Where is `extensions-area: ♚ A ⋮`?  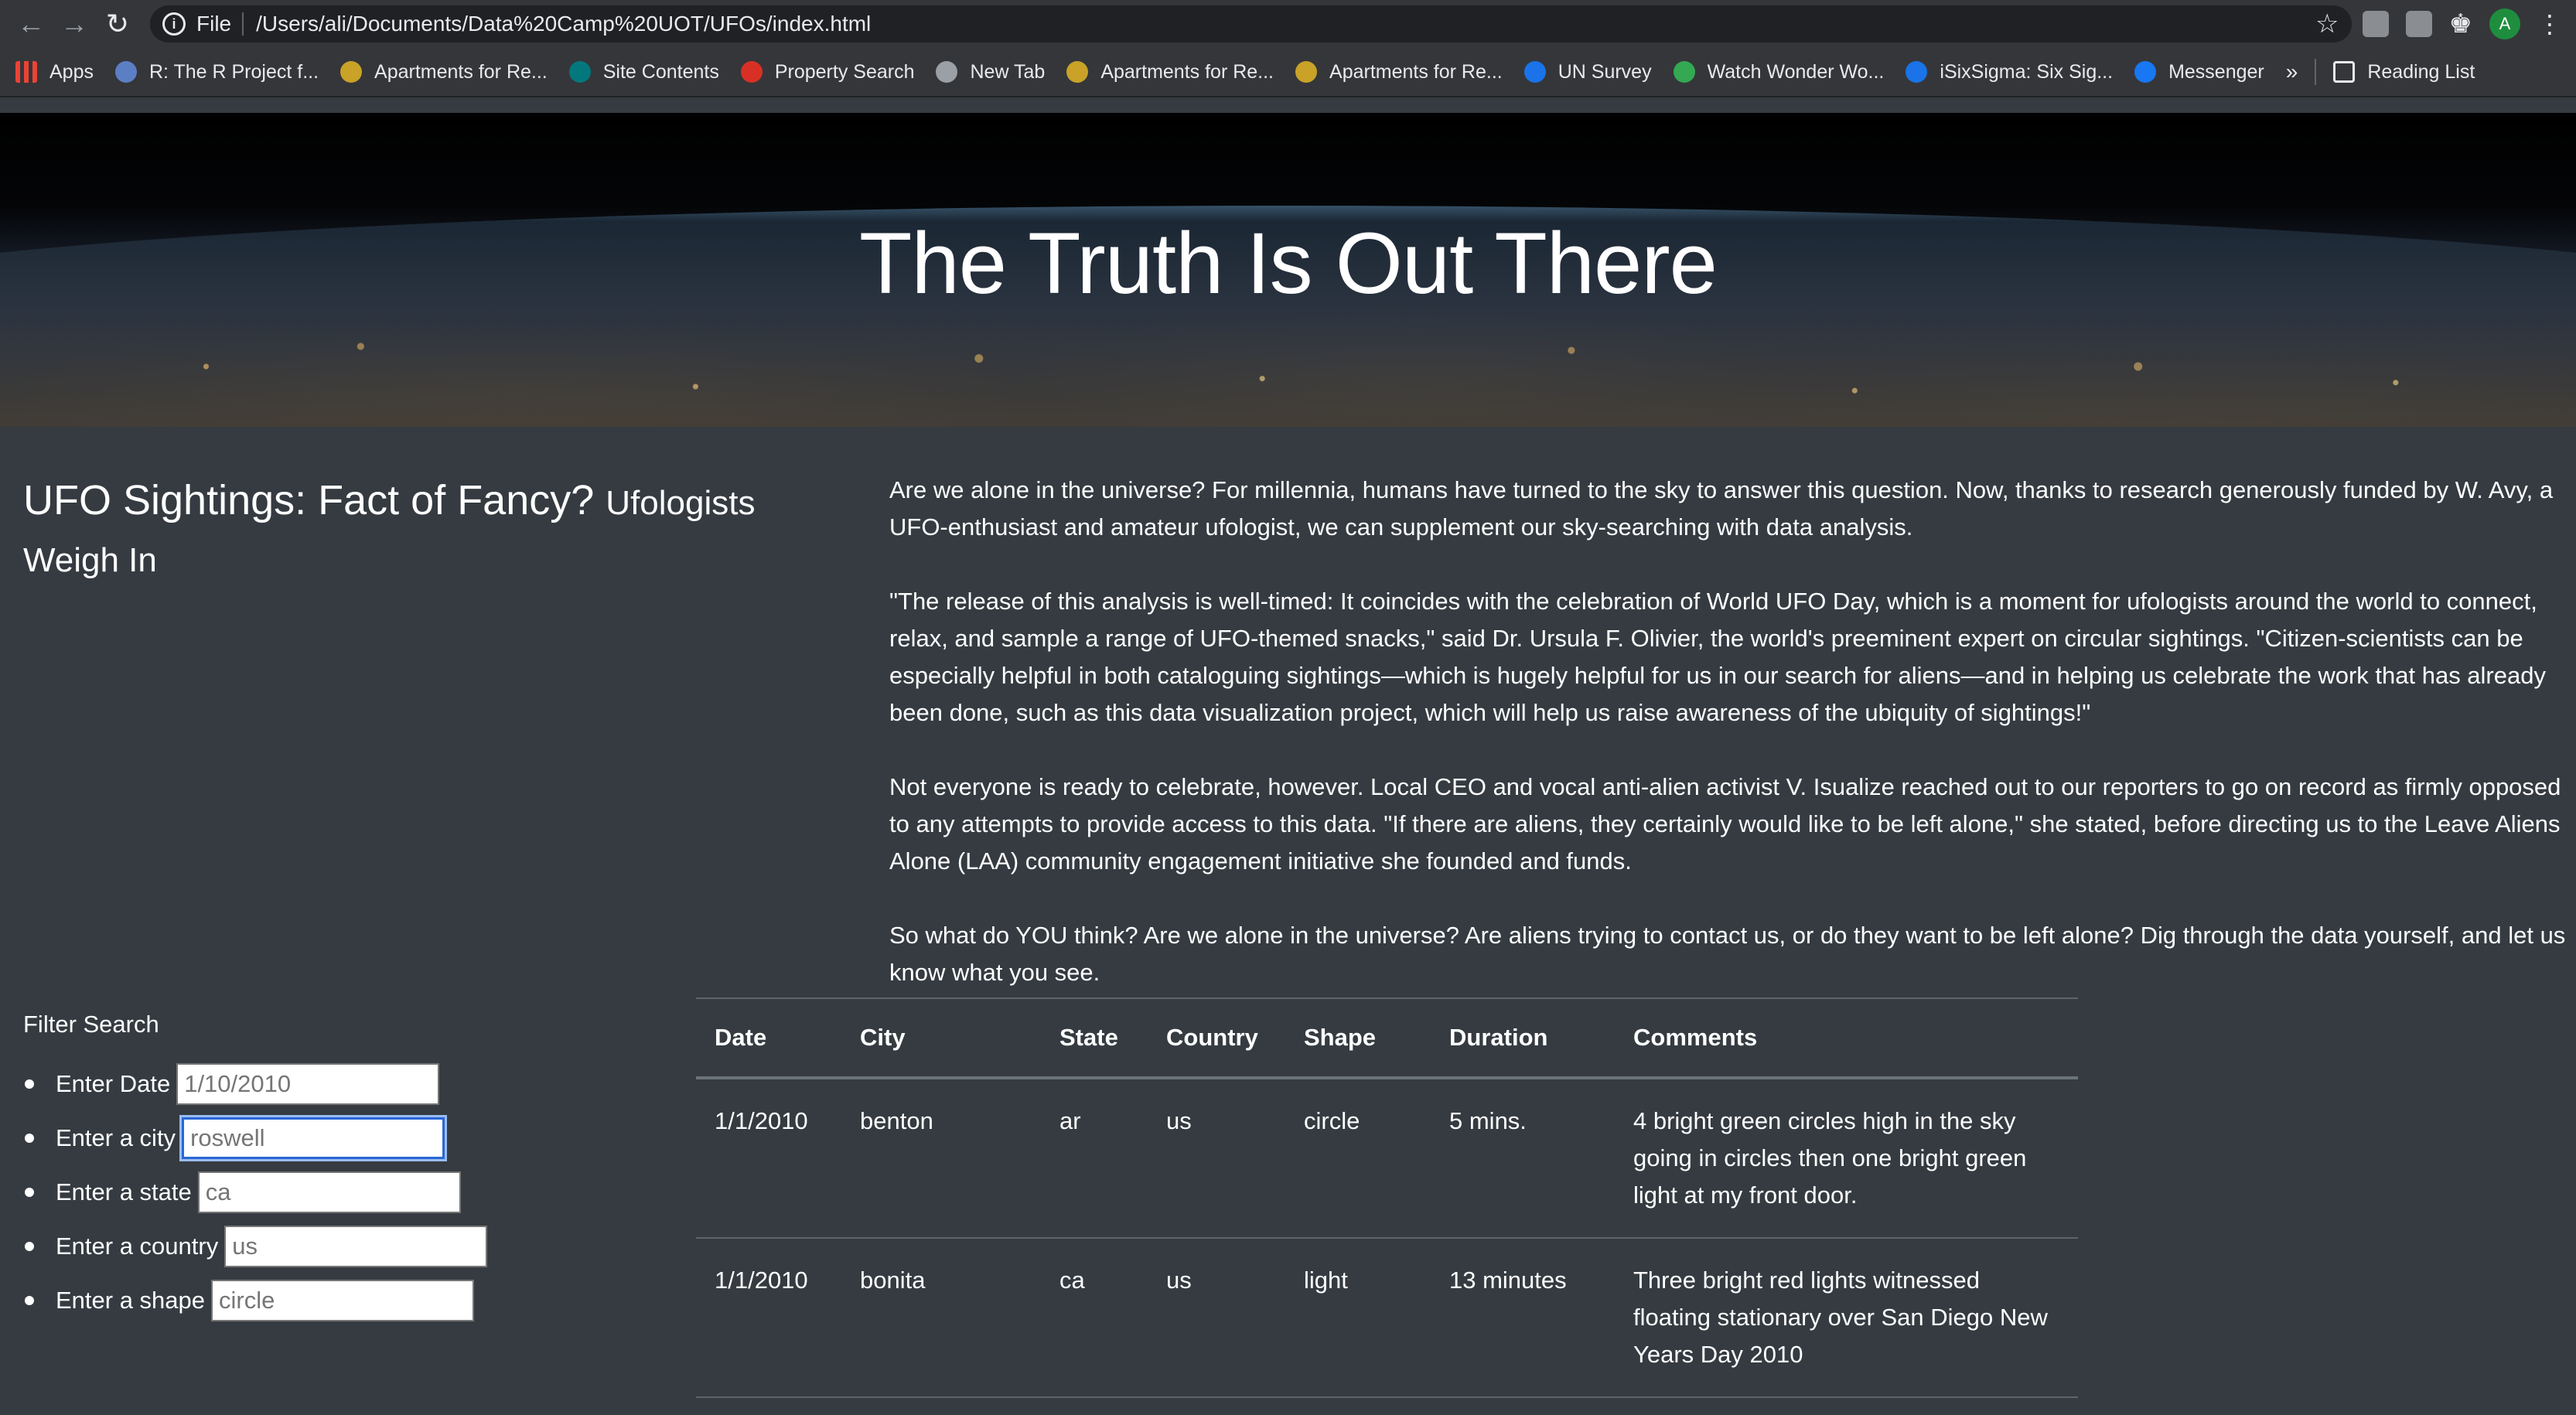 extensions-area: ♚ A ⋮ is located at coordinates (2465, 24).